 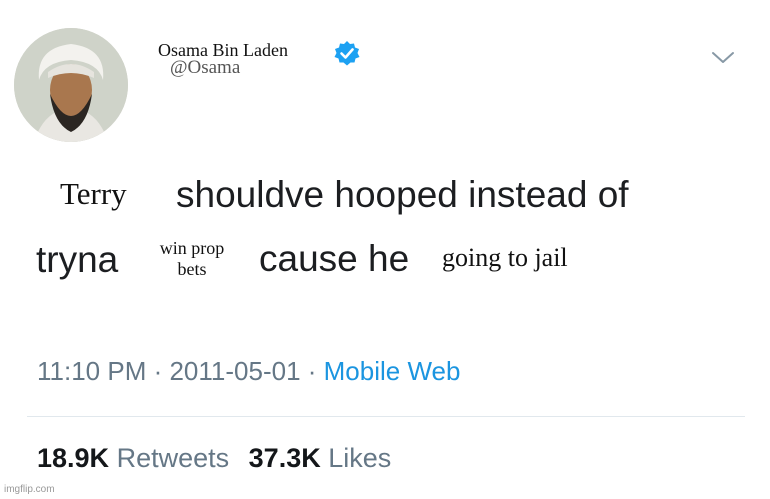 I want to click on avatar-image, so click(x=71, y=85).